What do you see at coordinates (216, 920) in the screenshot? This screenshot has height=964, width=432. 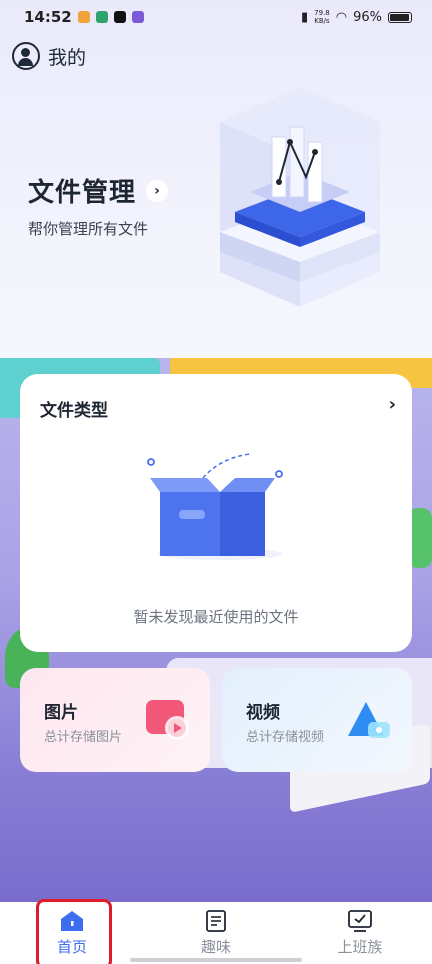 I see `document-icon` at bounding box center [216, 920].